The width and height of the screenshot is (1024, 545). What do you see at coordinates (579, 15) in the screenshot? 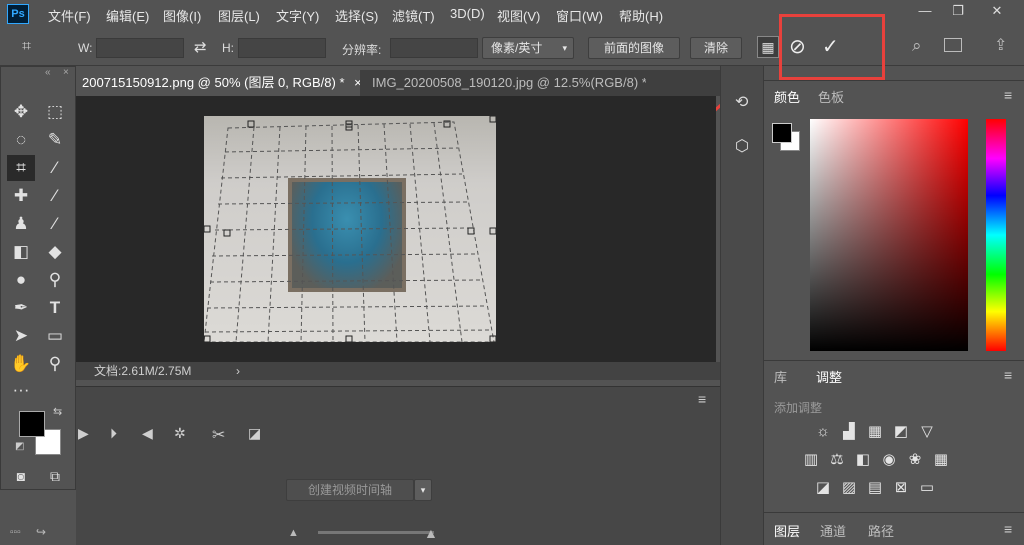
I see `menu-window: 窗口(W)` at bounding box center [579, 15].